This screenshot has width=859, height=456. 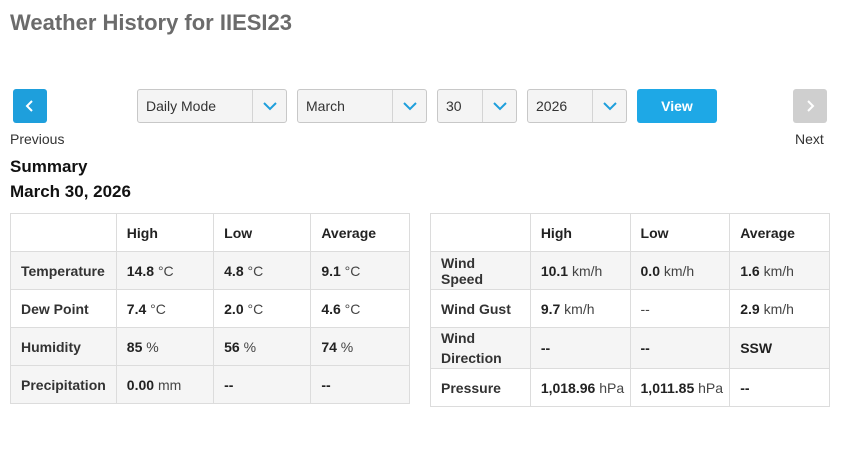 I want to click on row-label: Humidity, so click(x=63, y=346).